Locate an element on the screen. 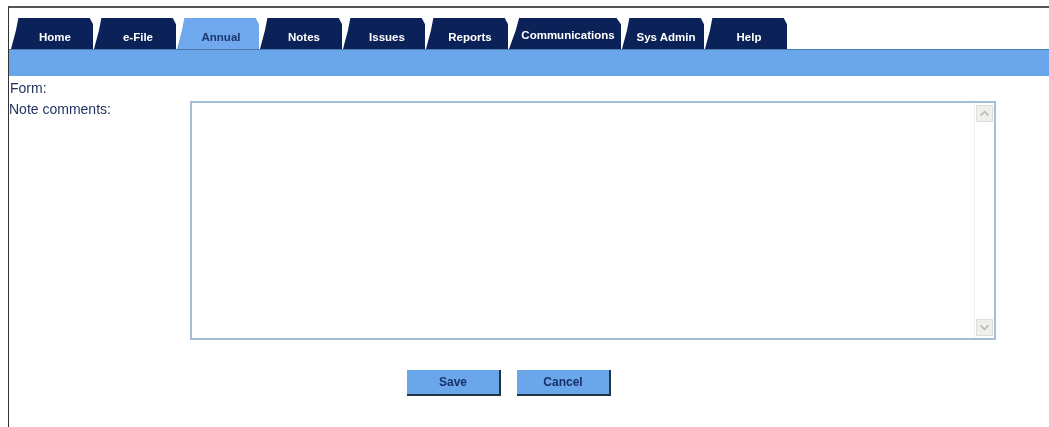  nav-tab: Help is located at coordinates (746, 33).